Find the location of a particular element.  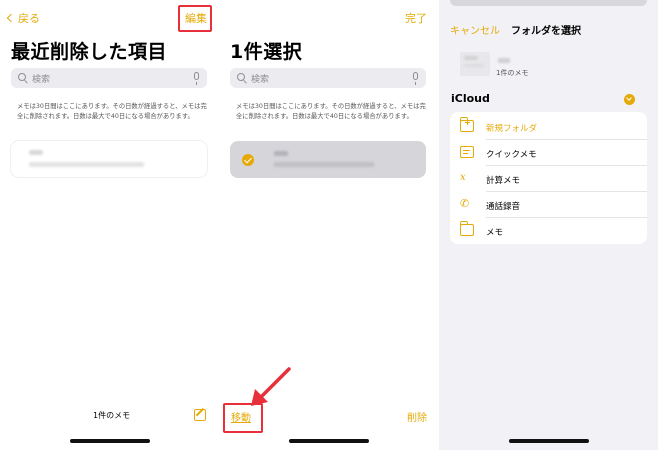

folder-label: クイックメモ is located at coordinates (511, 155).